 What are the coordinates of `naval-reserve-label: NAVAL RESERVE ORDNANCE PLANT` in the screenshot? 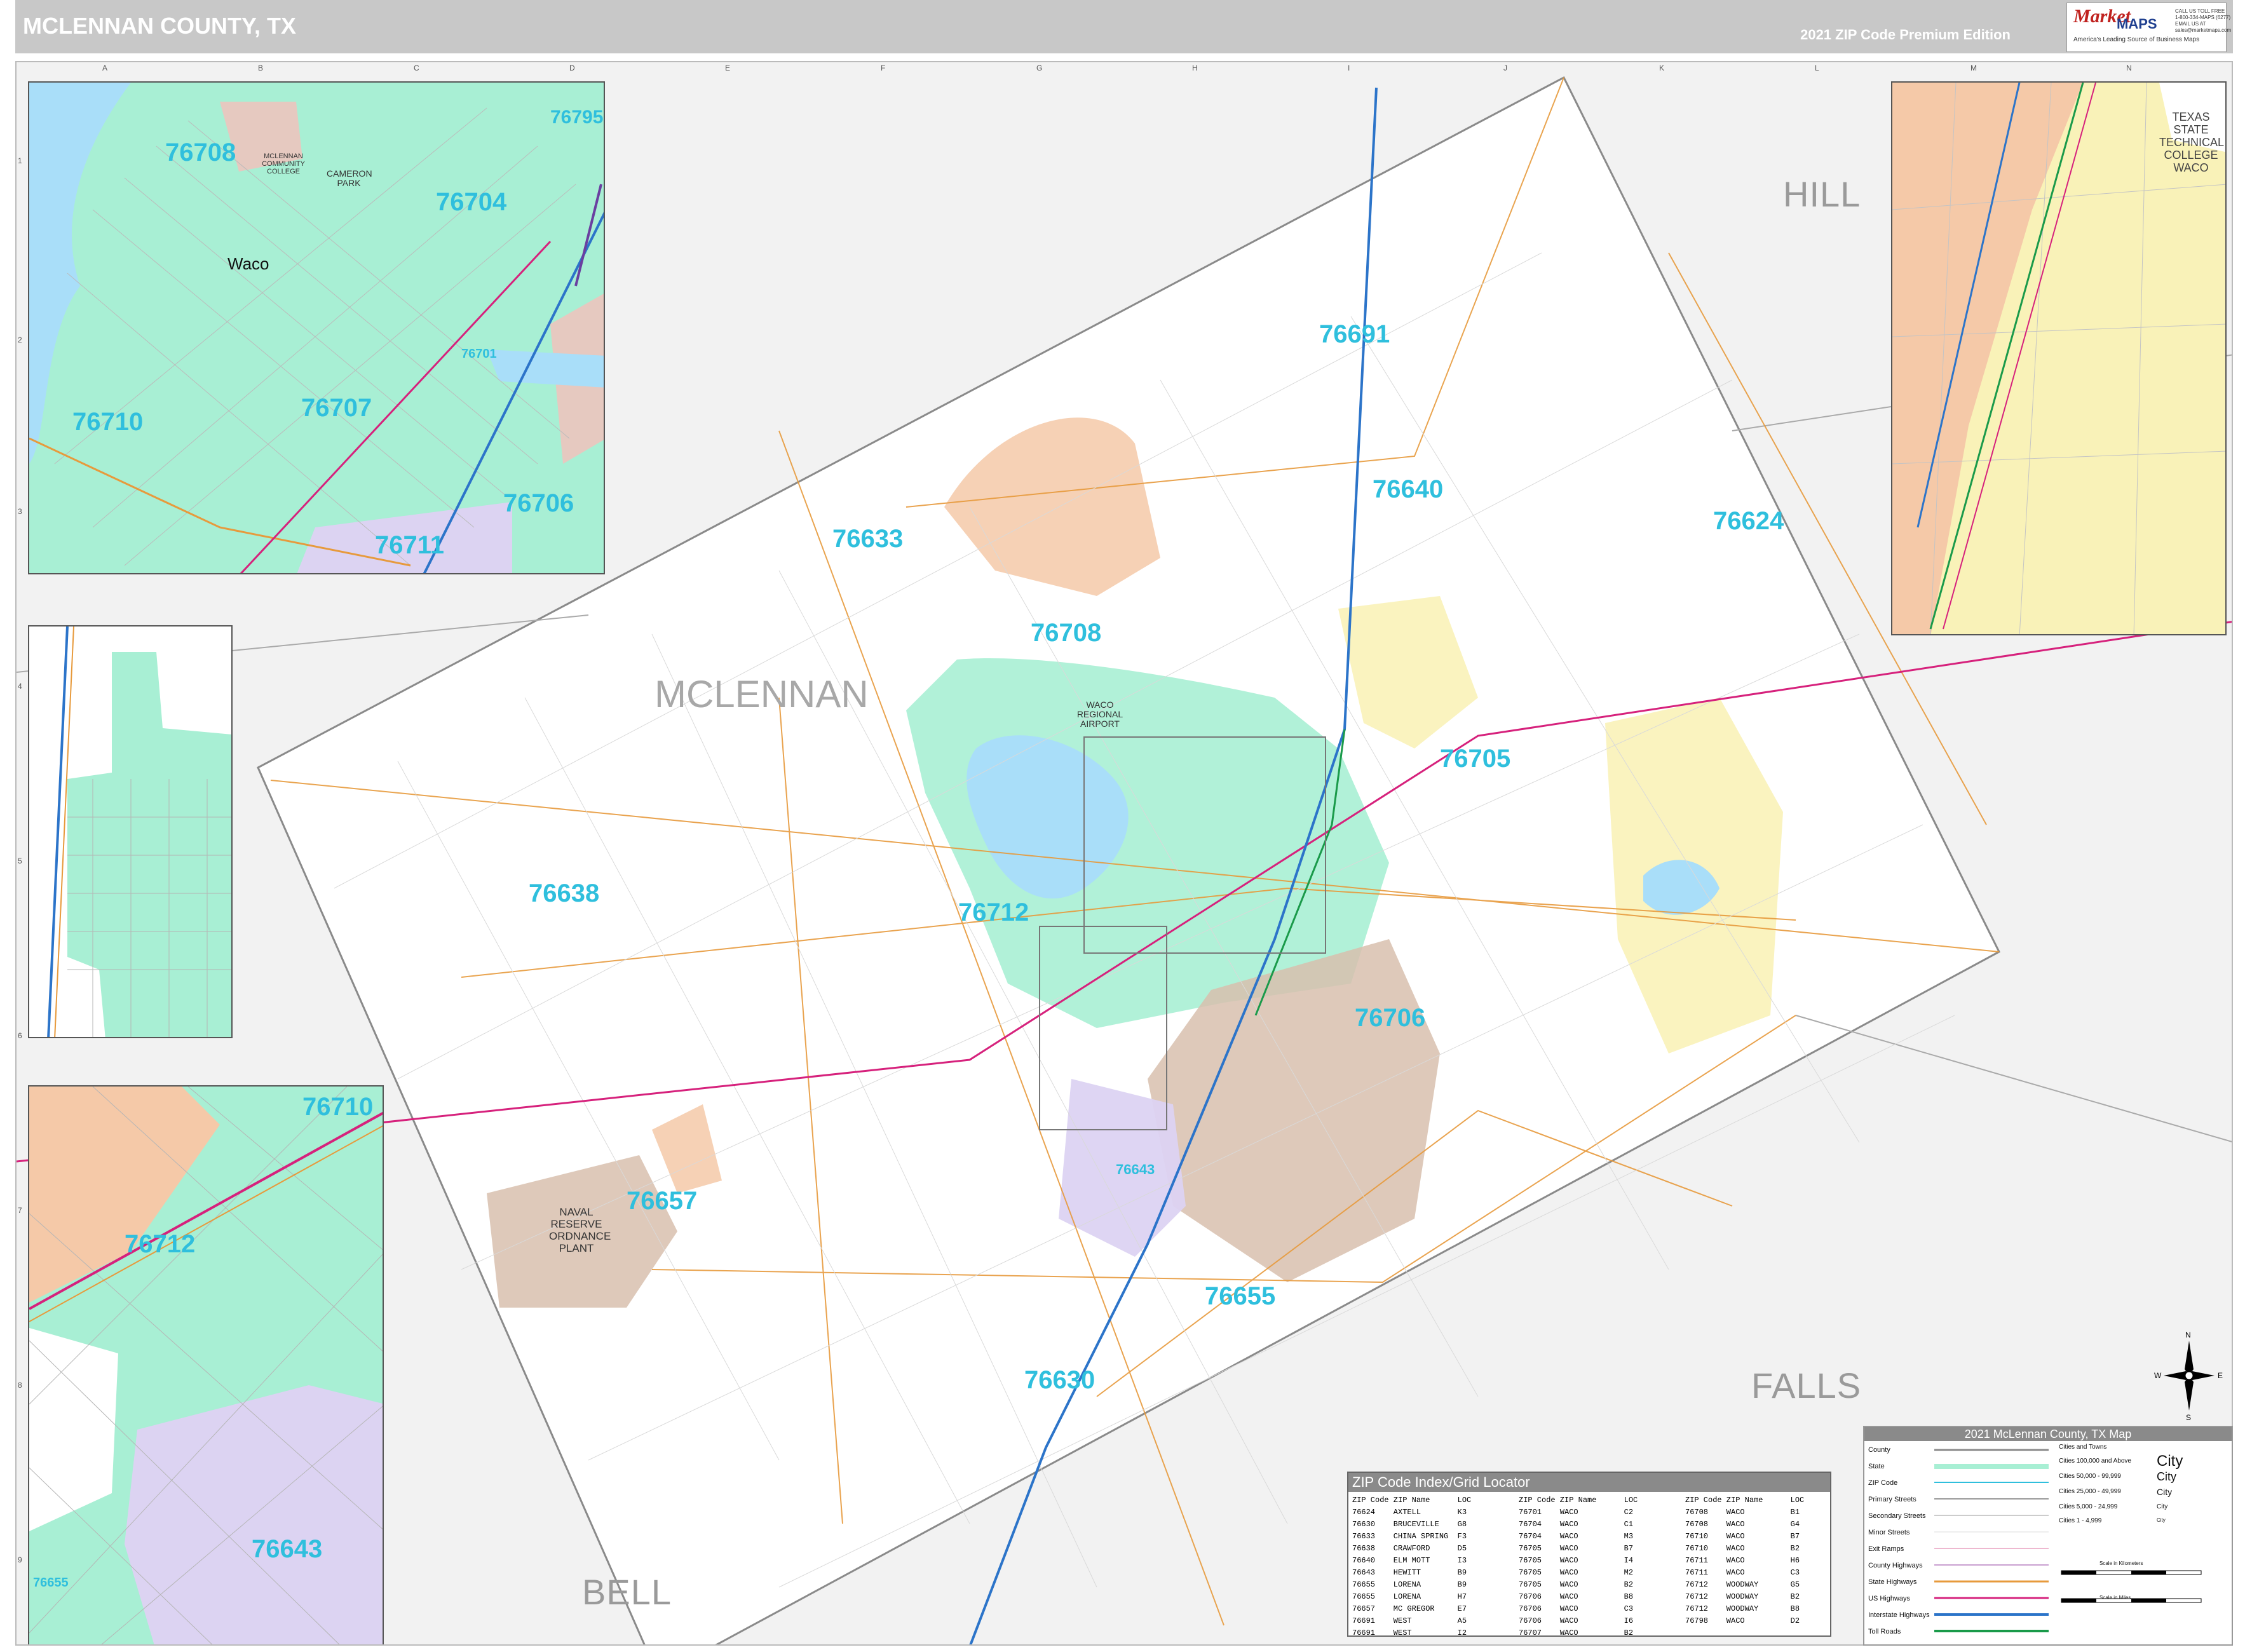 It's located at (580, 1230).